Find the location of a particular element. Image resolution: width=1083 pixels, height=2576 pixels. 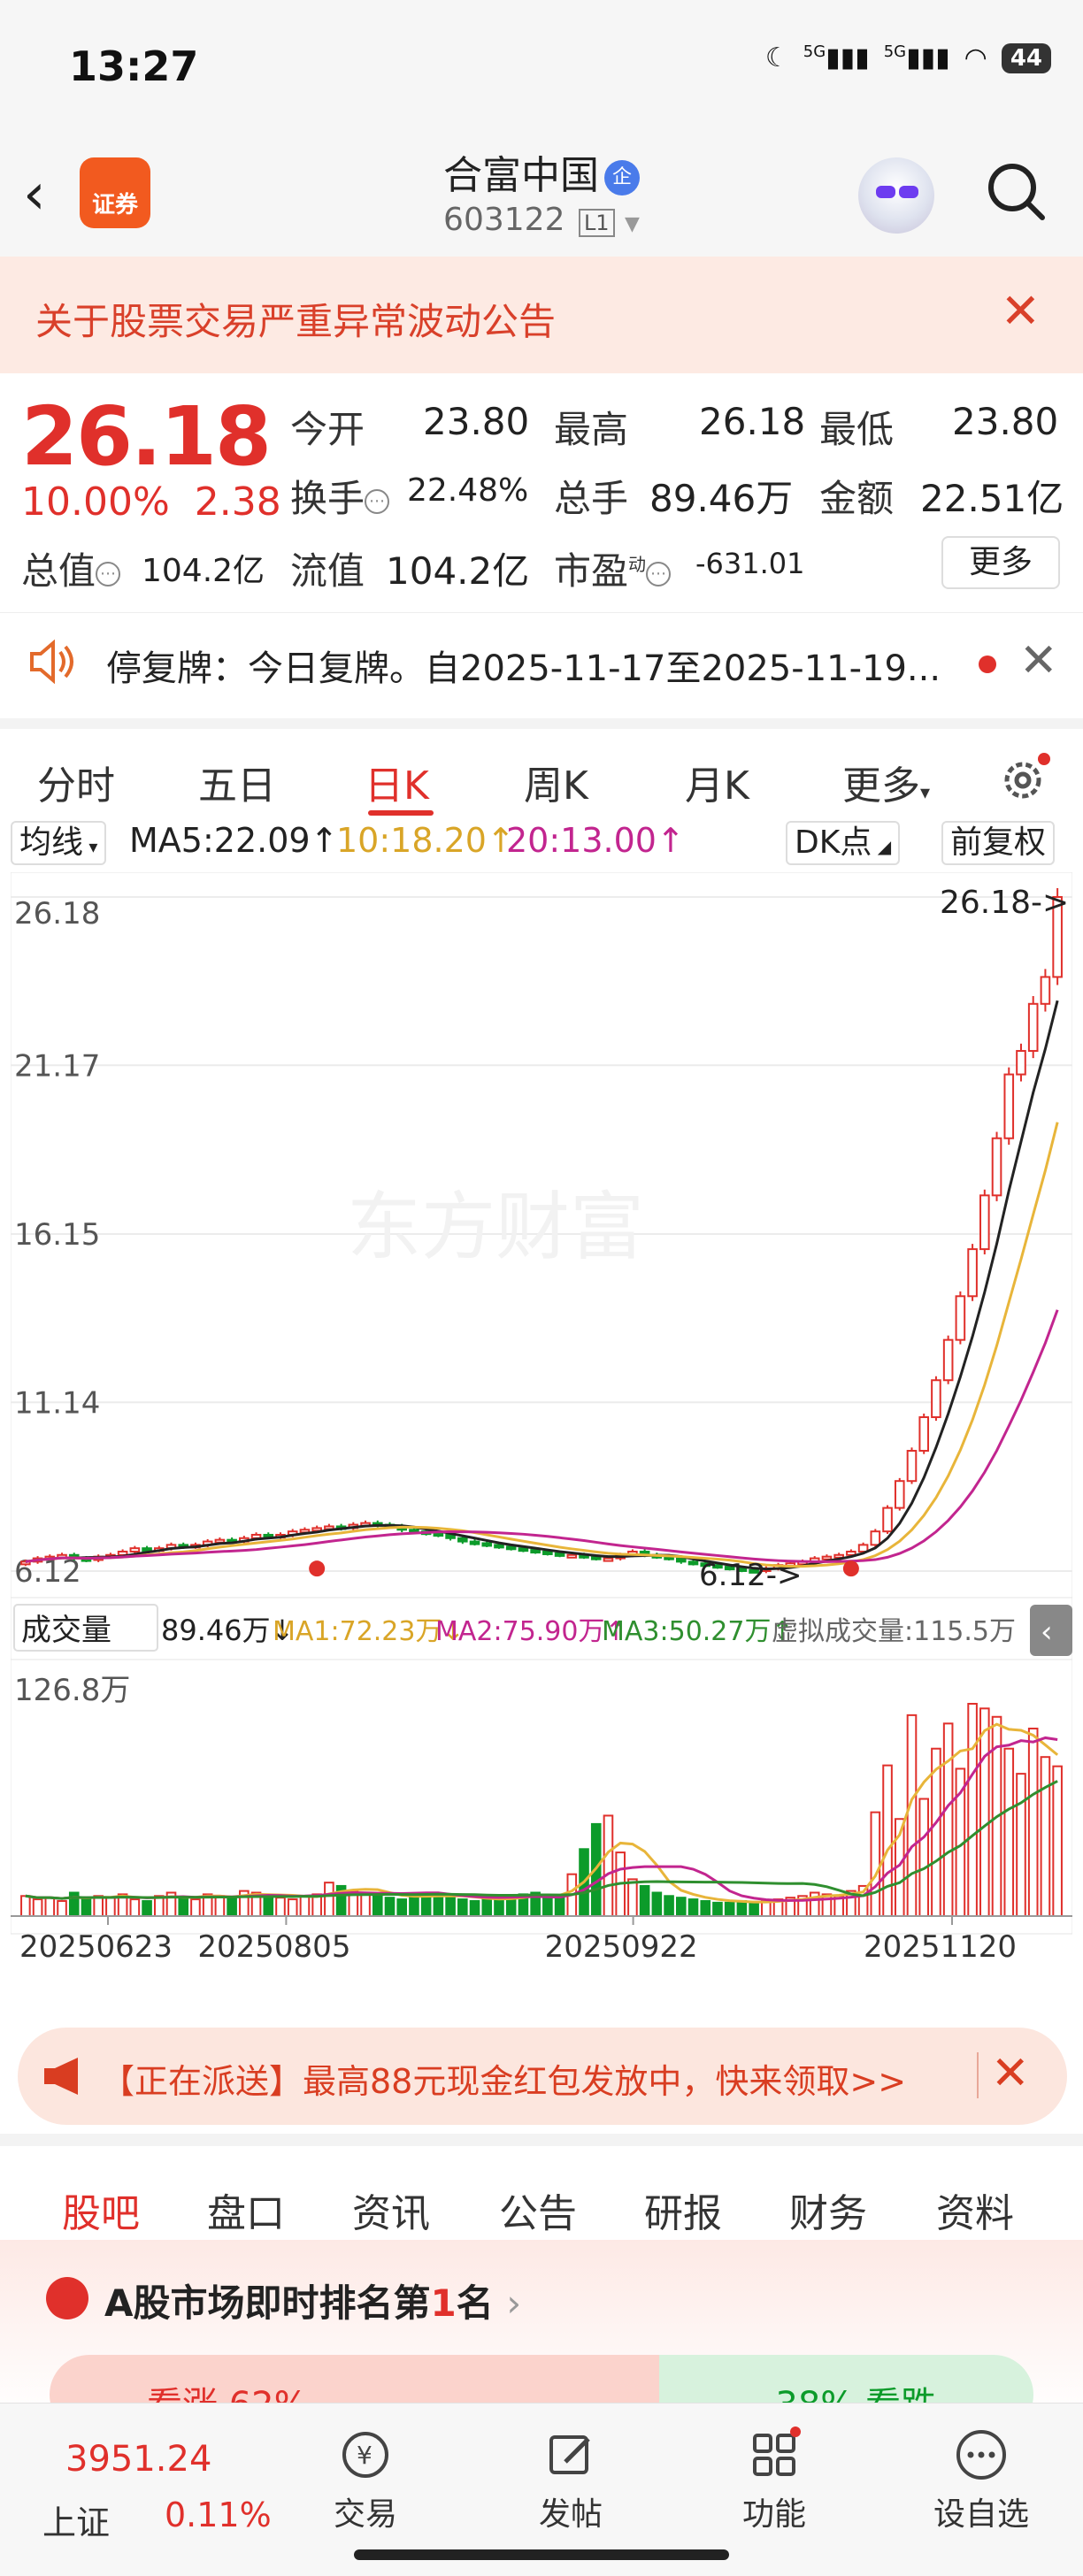

nav-add-watchlist: 设自选 is located at coordinates (981, 2480).